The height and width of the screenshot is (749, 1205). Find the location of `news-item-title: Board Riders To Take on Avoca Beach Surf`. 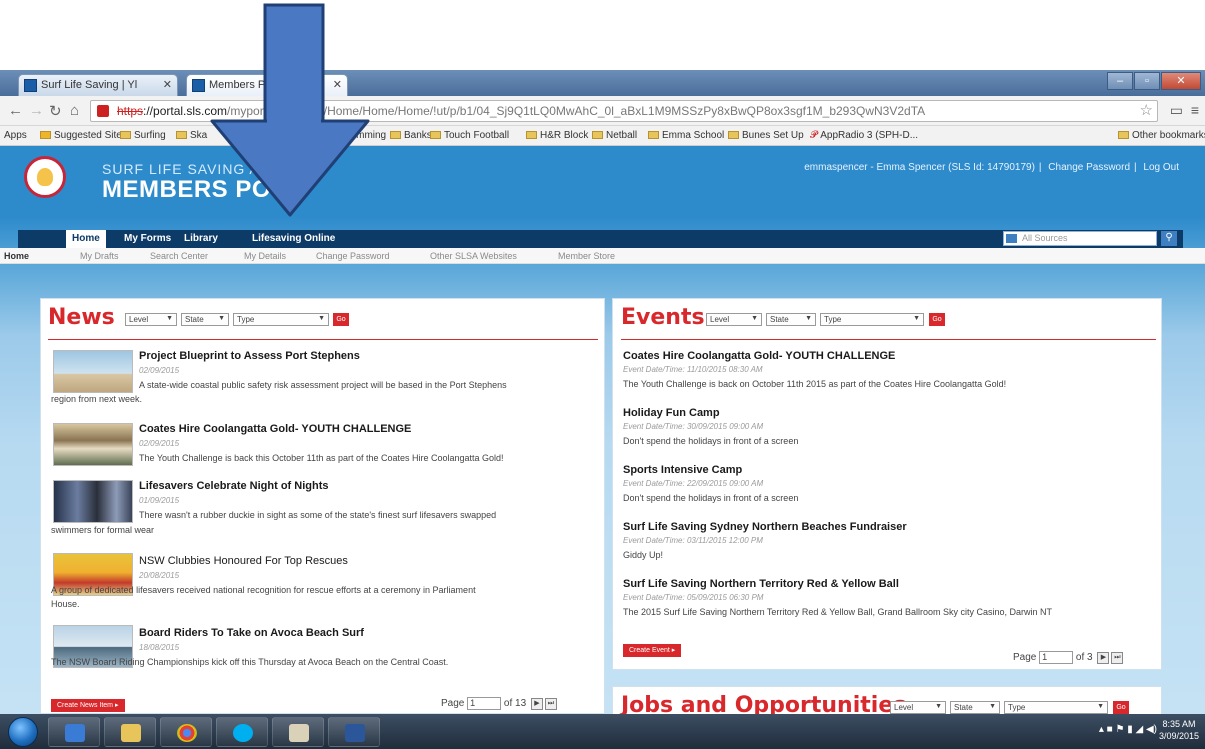

news-item-title: Board Riders To Take on Avoca Beach Surf is located at coordinates (251, 633).